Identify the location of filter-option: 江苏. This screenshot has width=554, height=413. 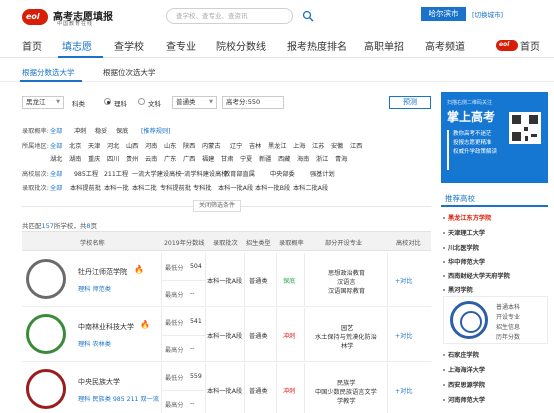
(318, 145).